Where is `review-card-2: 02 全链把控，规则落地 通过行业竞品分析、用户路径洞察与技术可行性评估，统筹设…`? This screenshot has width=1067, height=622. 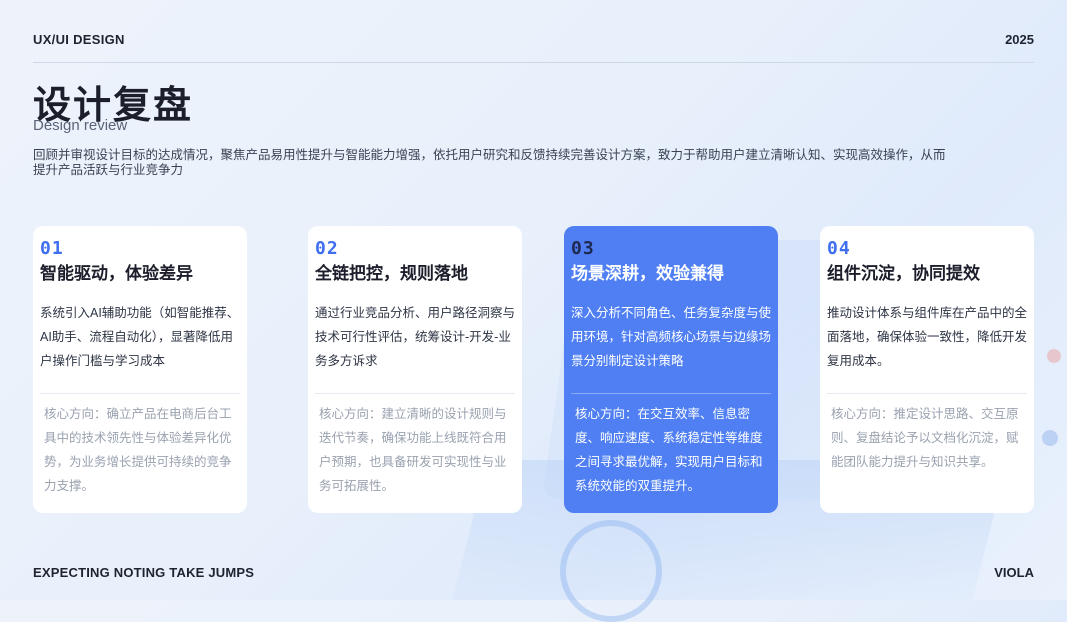 review-card-2: 02 全链把控，规则落地 通过行业竞品分析、用户路径洞察与技术可行性评估，统筹设… is located at coordinates (415, 369).